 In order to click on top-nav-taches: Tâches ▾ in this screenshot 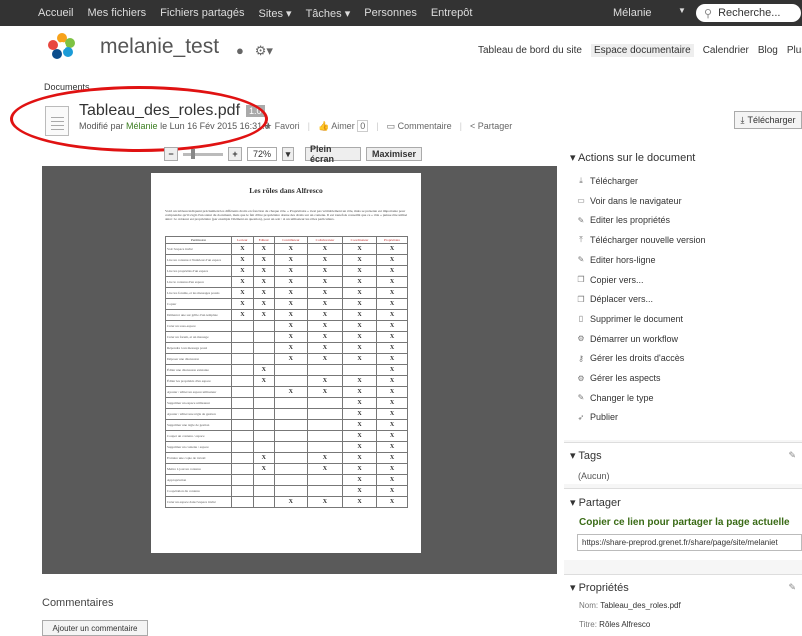, I will do `click(328, 13)`.